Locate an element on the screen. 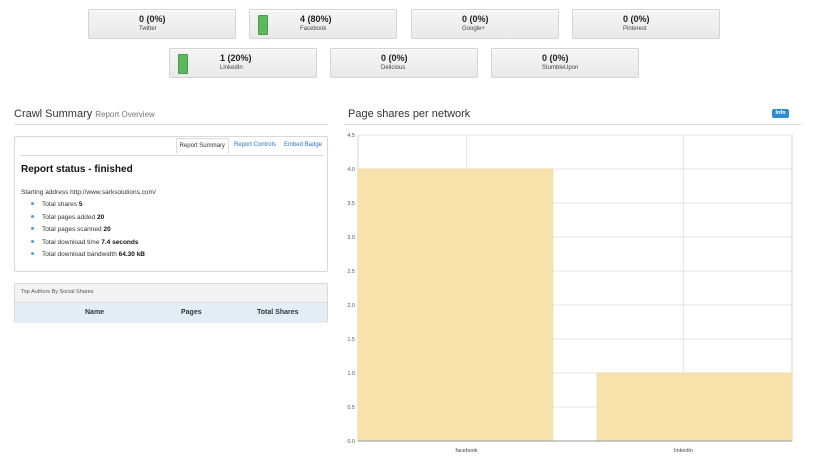 This screenshot has width=815, height=471. stat-item: Total download time 7.4 seconds is located at coordinates (83, 245).